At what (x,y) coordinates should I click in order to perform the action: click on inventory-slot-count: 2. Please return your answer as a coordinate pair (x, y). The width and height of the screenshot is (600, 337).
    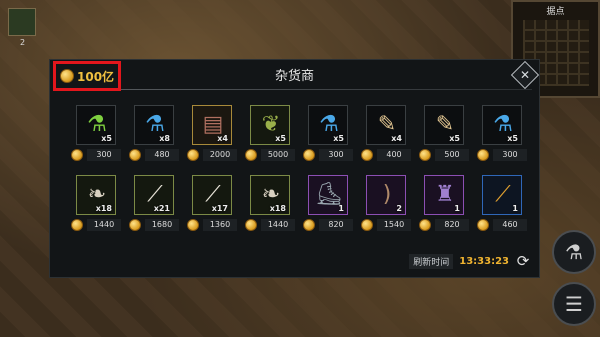
    Looking at the image, I should click on (23, 42).